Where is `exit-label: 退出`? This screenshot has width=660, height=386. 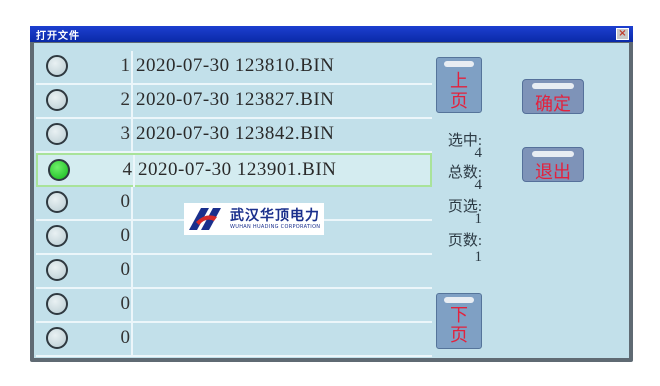 exit-label: 退出 is located at coordinates (553, 172).